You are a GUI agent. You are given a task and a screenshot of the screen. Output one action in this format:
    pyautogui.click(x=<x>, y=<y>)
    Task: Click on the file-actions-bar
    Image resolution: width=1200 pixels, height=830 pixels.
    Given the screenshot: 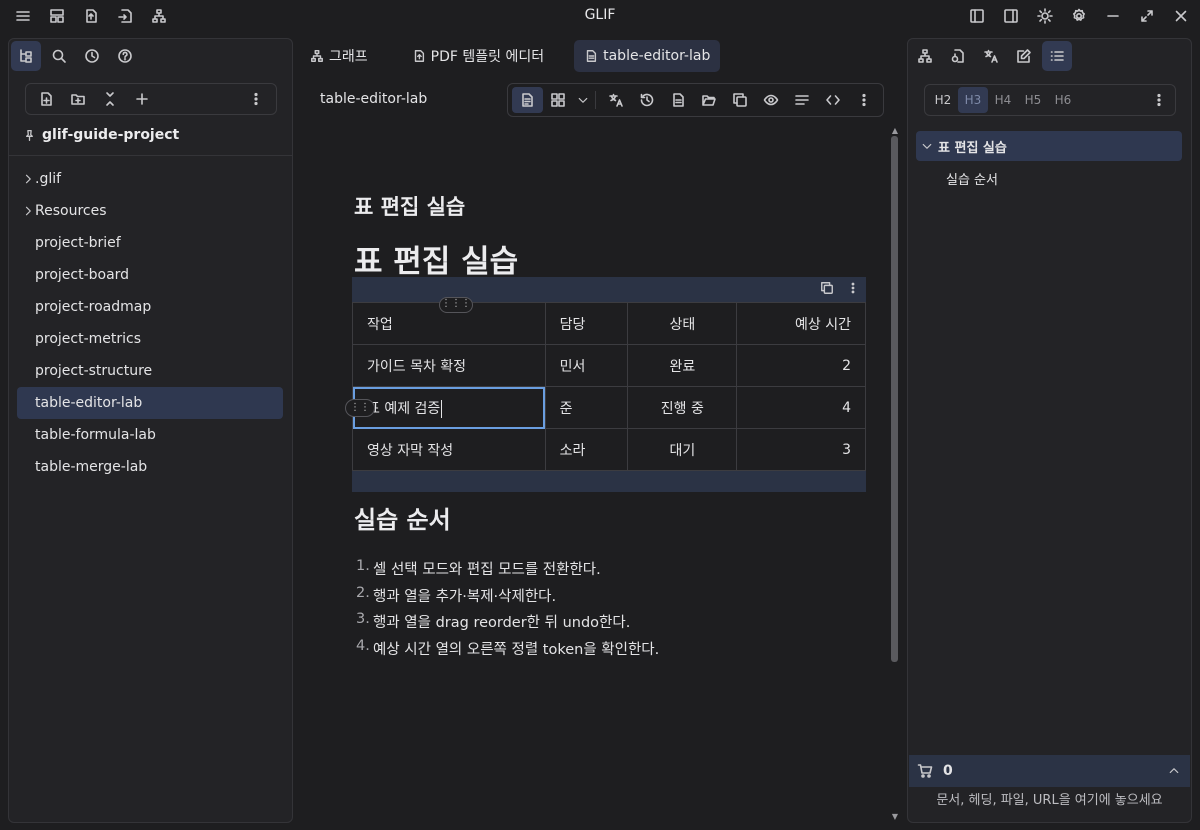 What is the action you would take?
    pyautogui.click(x=151, y=99)
    